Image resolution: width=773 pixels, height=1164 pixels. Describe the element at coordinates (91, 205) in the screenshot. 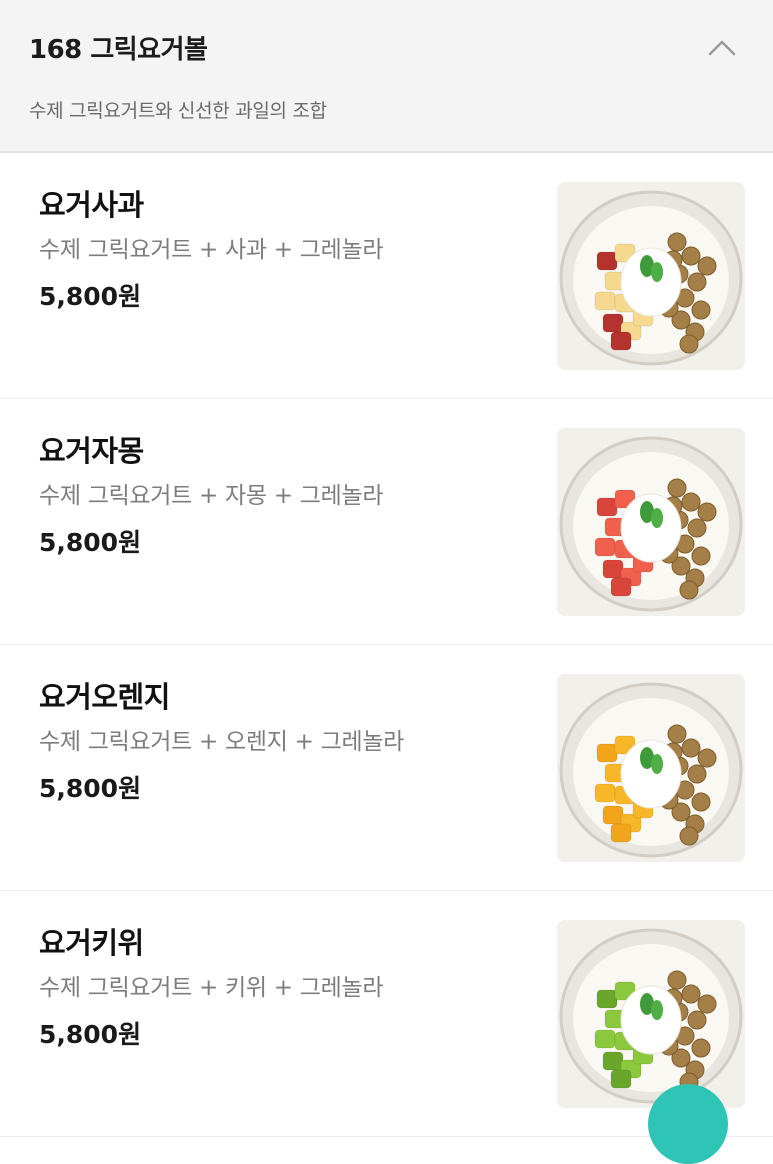

I see `item-name: 요거사과` at that location.